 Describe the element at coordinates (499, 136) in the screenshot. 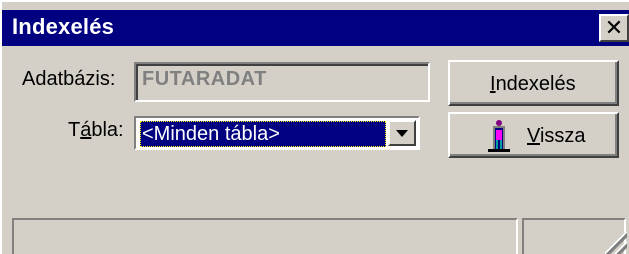

I see `door-exit-icon` at that location.